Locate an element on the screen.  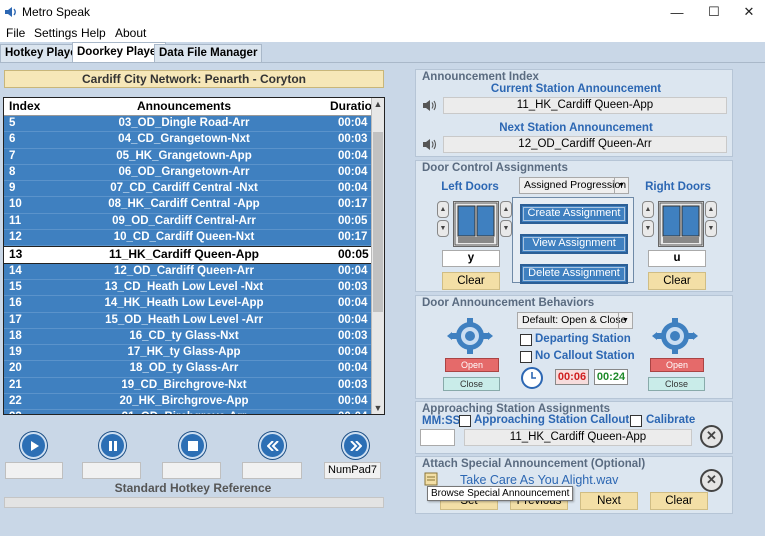
left-open-button: Open is located at coordinates (472, 365).